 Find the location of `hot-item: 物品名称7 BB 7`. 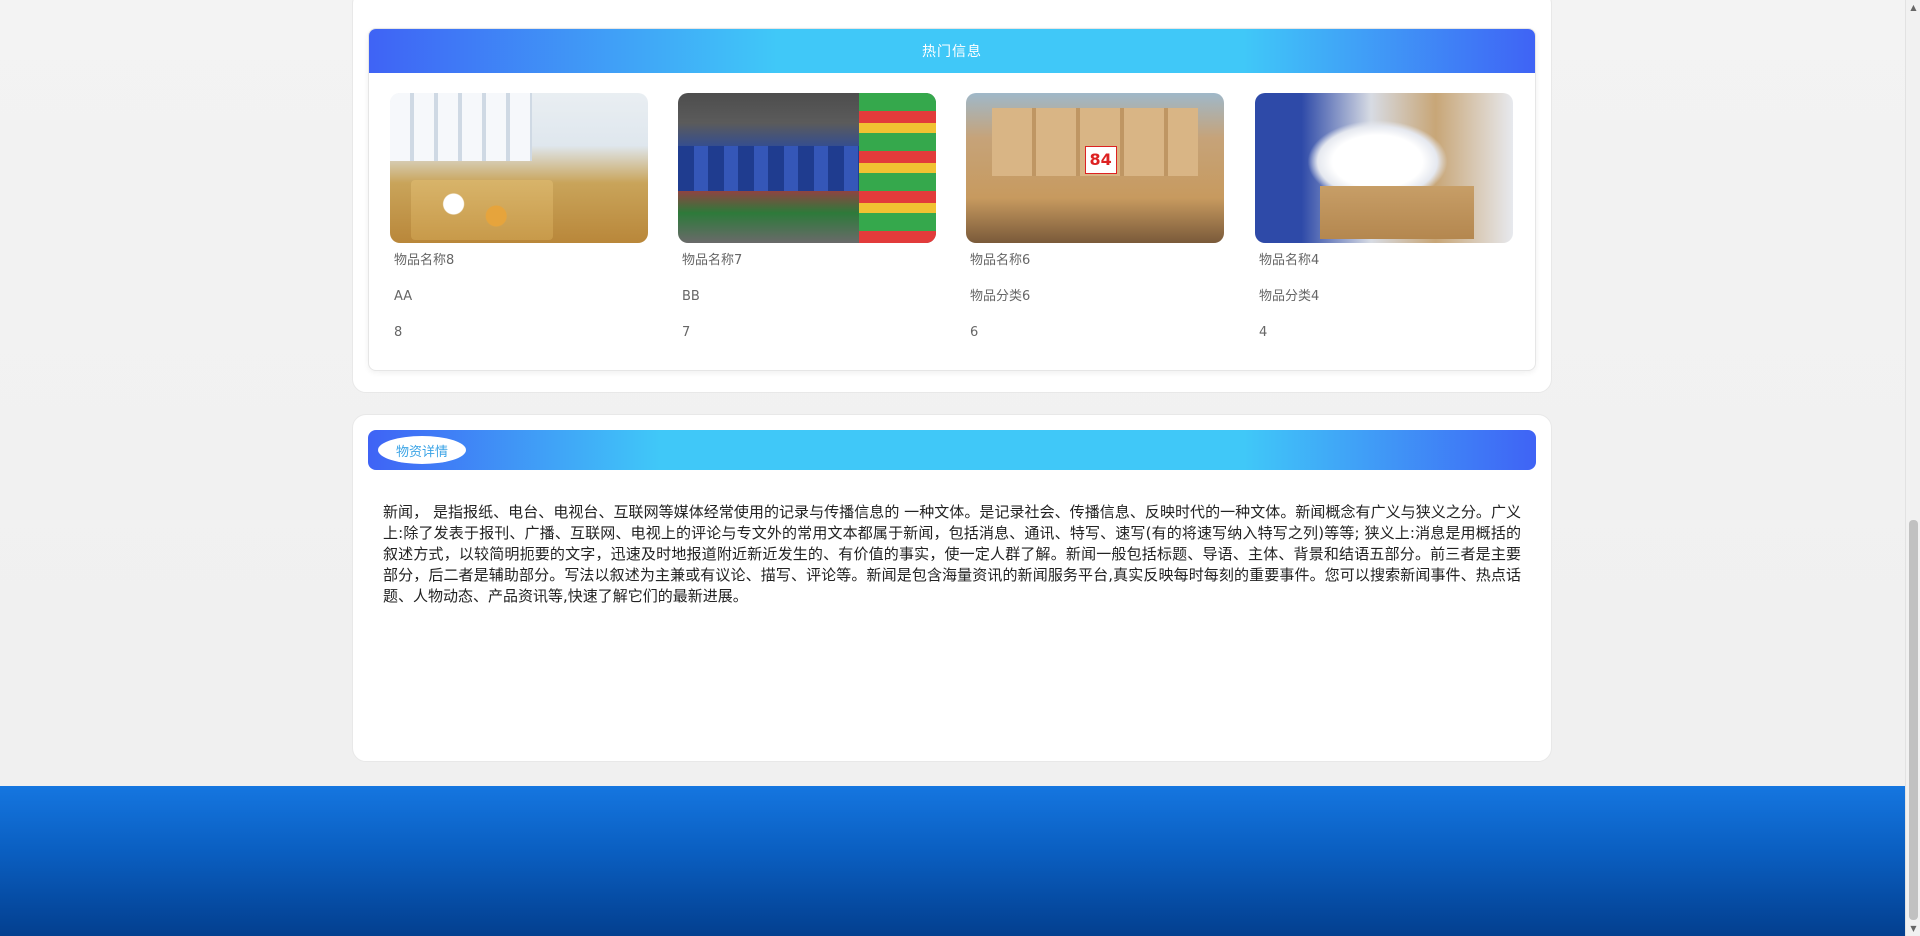

hot-item: 物品名称7 BB 7 is located at coordinates (807, 222).